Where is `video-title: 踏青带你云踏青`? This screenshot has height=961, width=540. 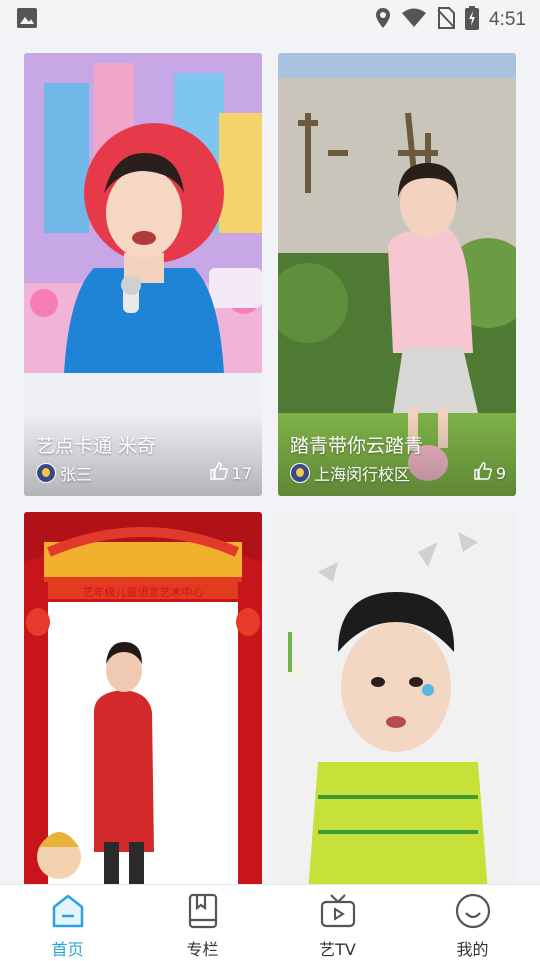
video-title: 踏青带你云踏青 is located at coordinates (357, 446).